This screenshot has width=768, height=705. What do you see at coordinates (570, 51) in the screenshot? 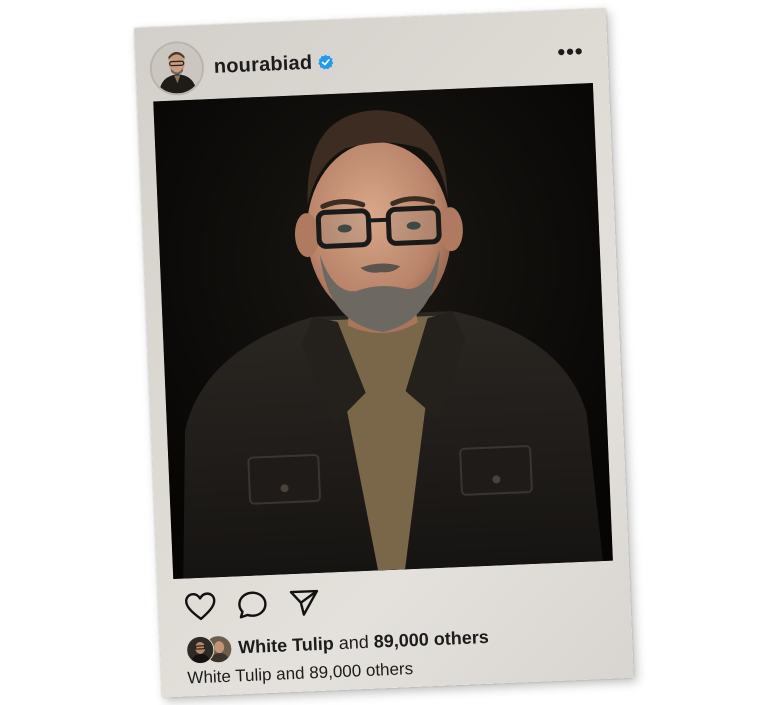
I see `more-options-icon: •••` at bounding box center [570, 51].